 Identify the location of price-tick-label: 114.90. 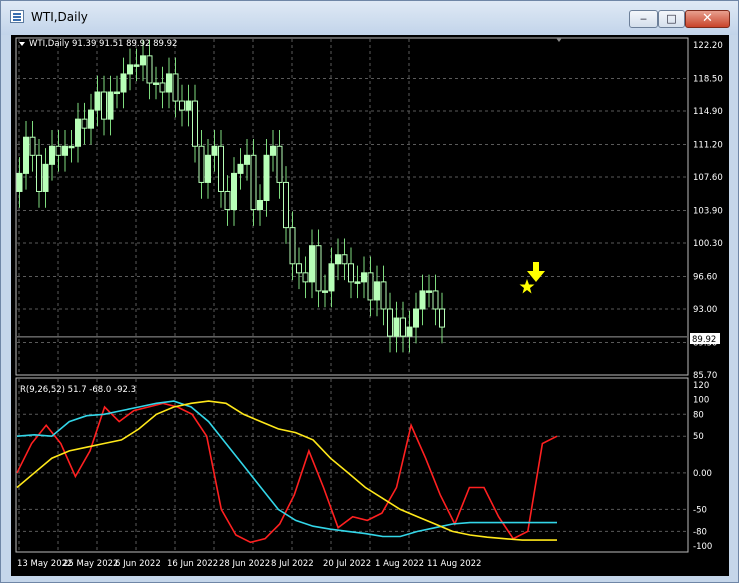
(708, 112).